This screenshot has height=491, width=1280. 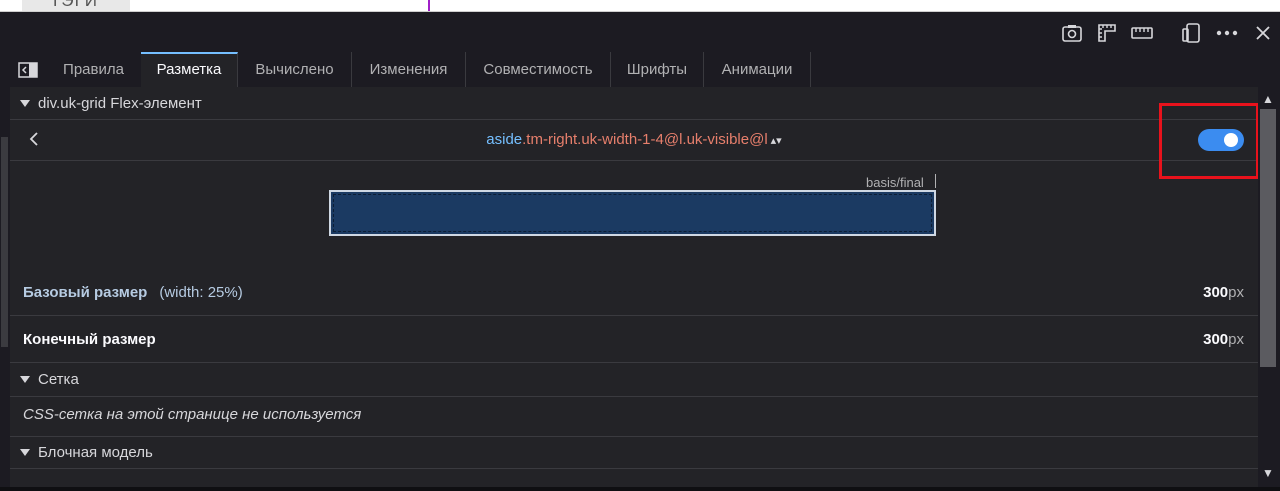 I want to click on base-size-value-wrap: 300px, so click(x=1223, y=292).